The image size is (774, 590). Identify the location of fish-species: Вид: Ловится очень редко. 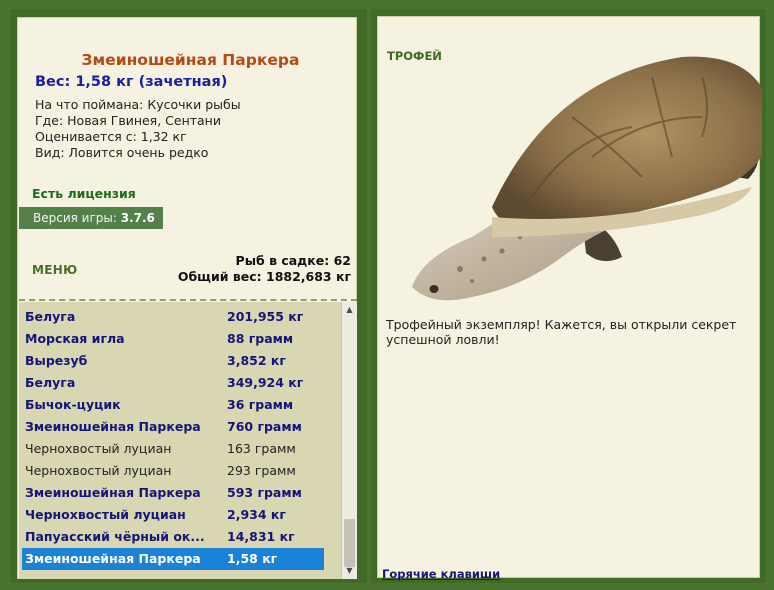
(122, 152).